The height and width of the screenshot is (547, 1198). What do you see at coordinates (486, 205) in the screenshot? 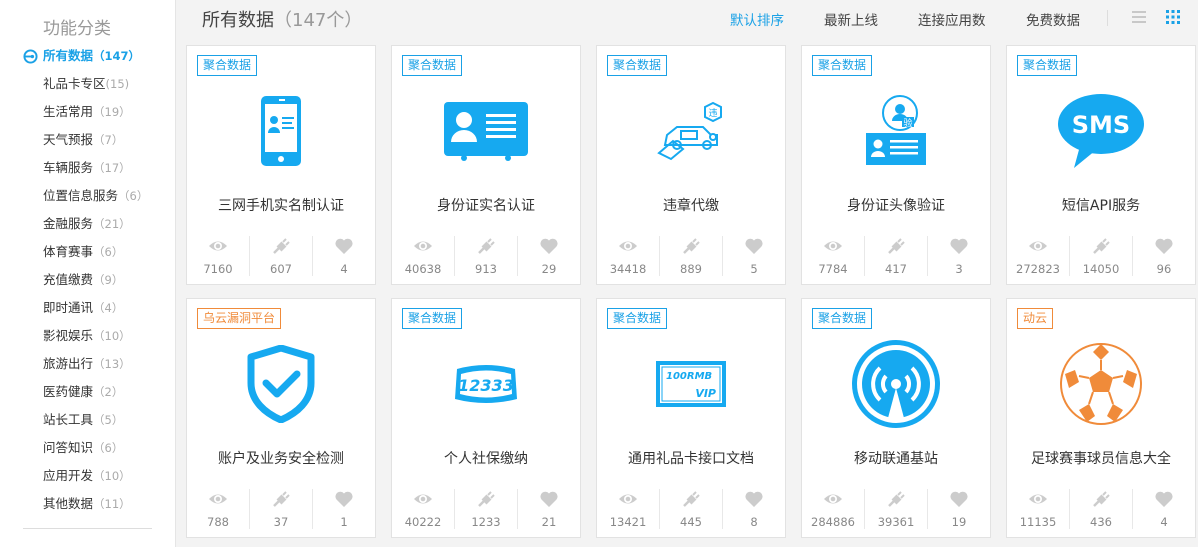
I see `card-title: 身份证实名认证` at bounding box center [486, 205].